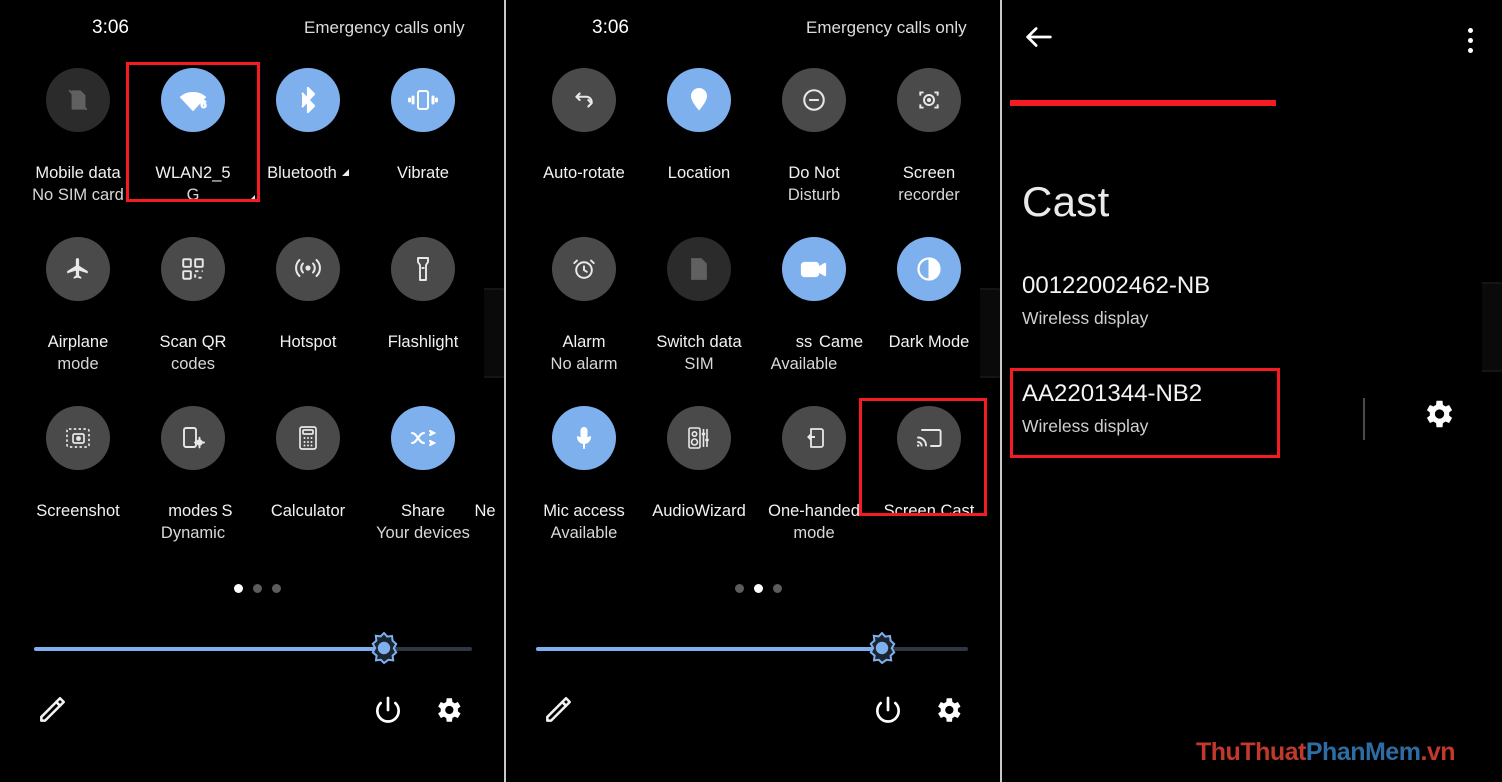 This screenshot has width=1502, height=782. I want to click on tile-wlan: 6 WLAN2_5 G, so click(195, 137).